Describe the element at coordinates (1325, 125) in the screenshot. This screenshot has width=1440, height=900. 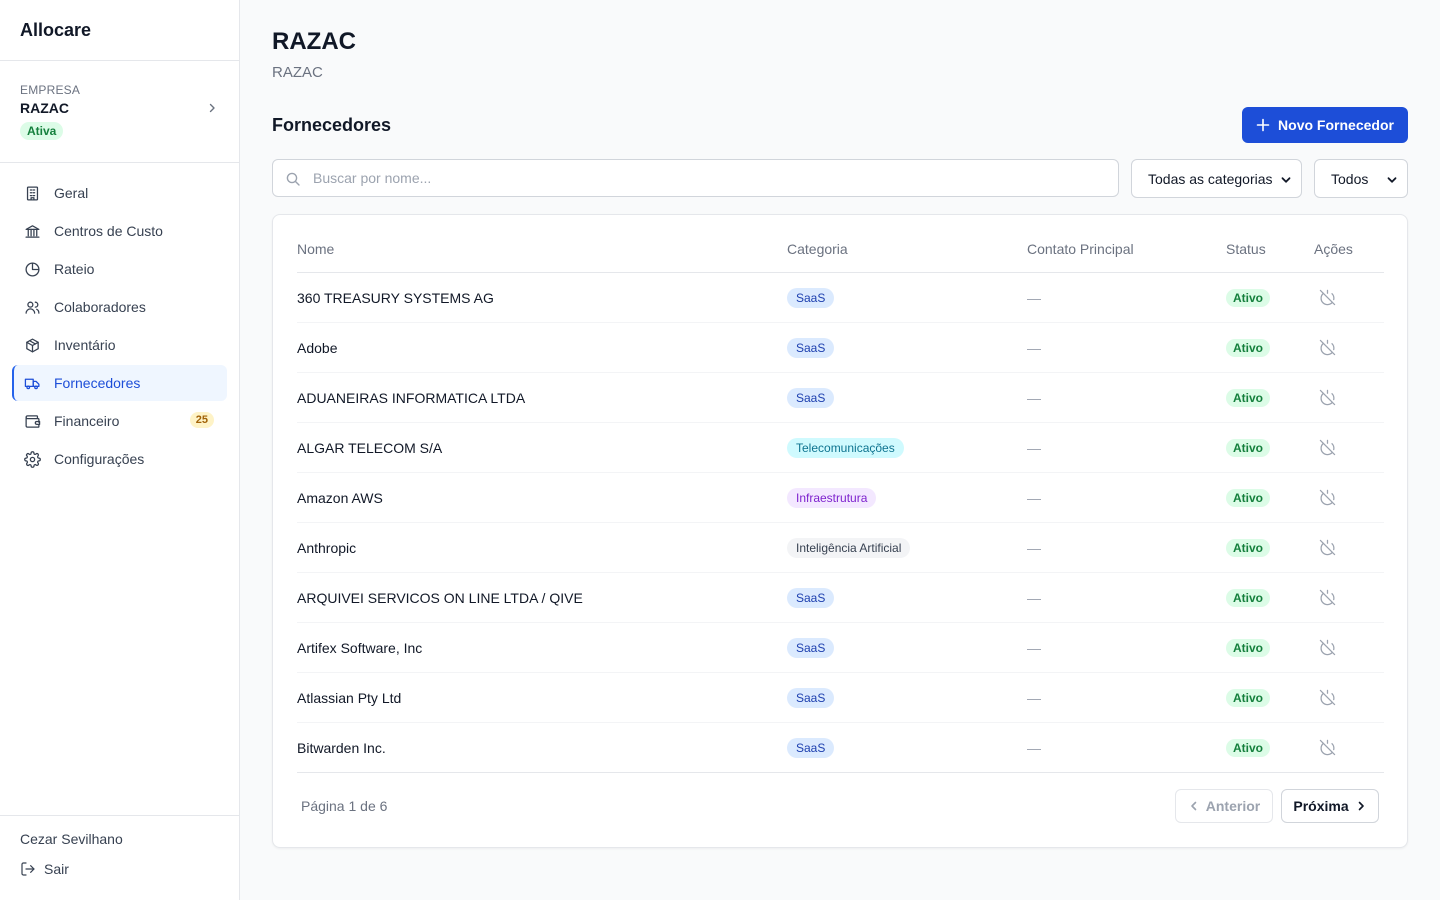
I see `new-supplier-button: Novo Fornecedor` at that location.